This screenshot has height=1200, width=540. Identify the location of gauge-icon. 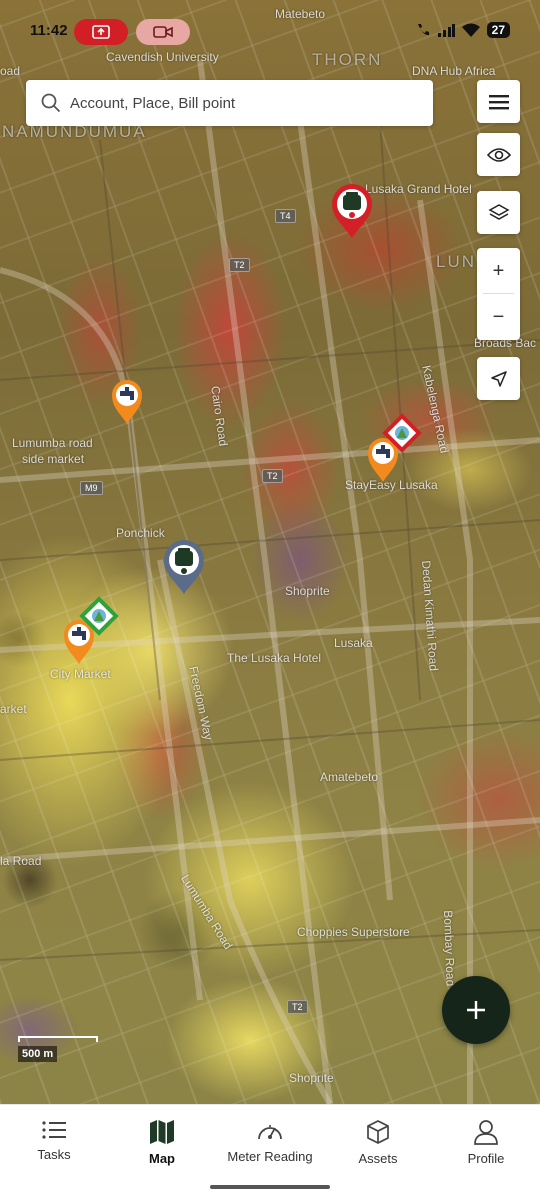
(270, 1132).